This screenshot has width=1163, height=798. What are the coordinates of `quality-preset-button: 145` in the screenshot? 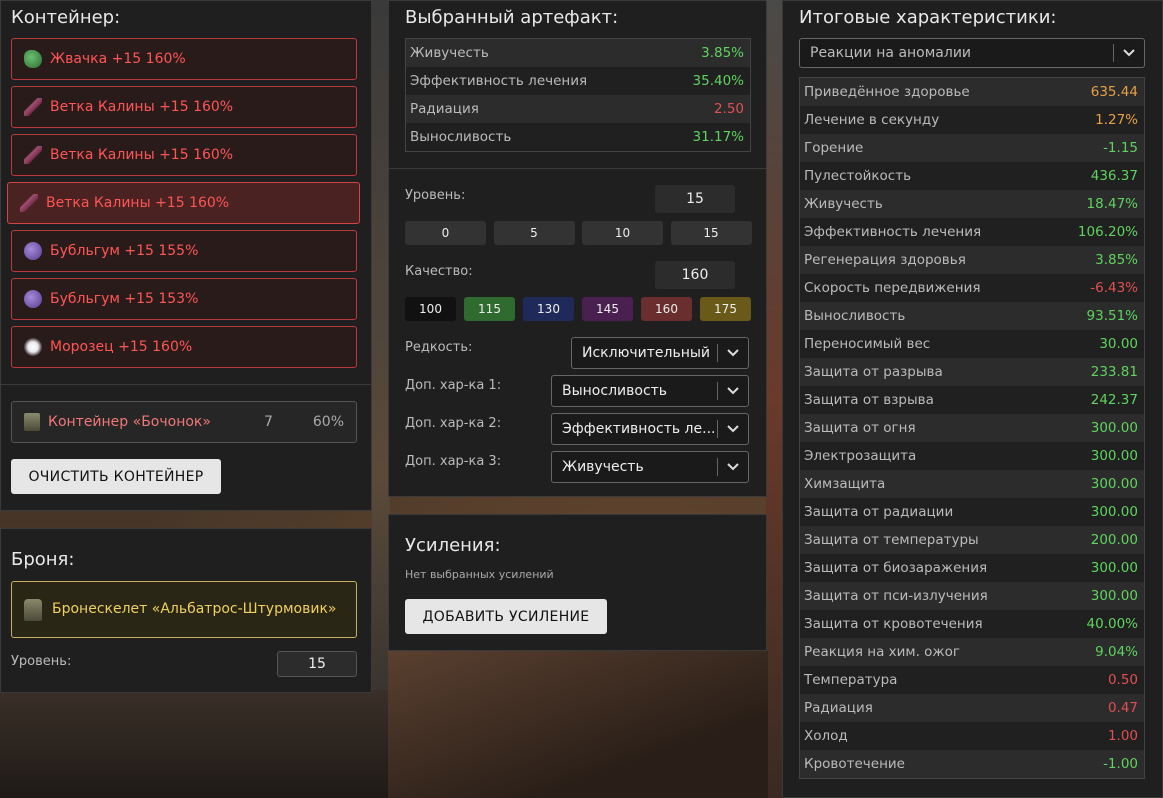 It's located at (607, 309).